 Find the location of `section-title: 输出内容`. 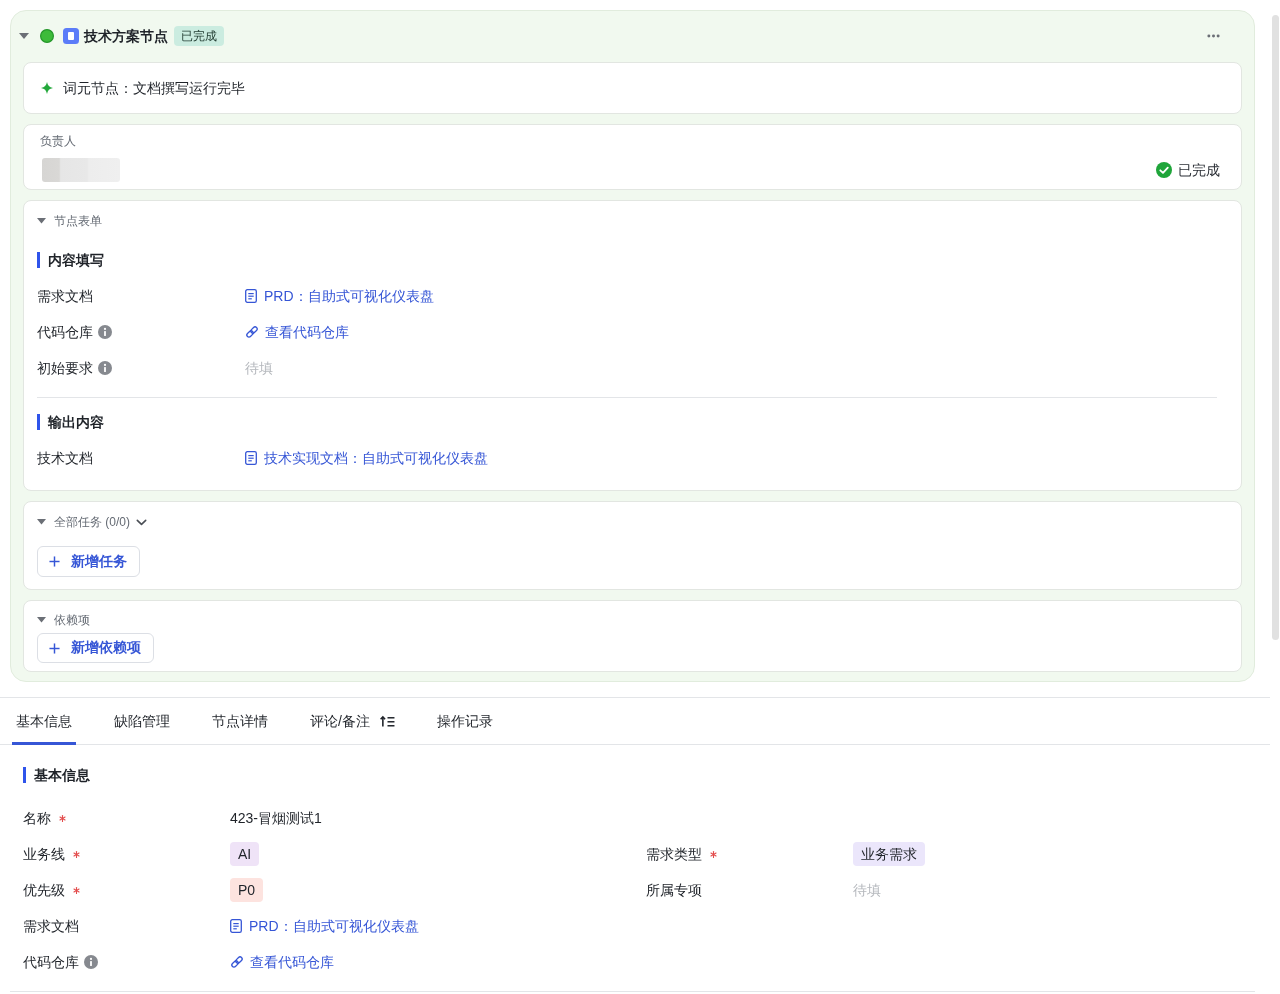

section-title: 输出内容 is located at coordinates (70, 422).